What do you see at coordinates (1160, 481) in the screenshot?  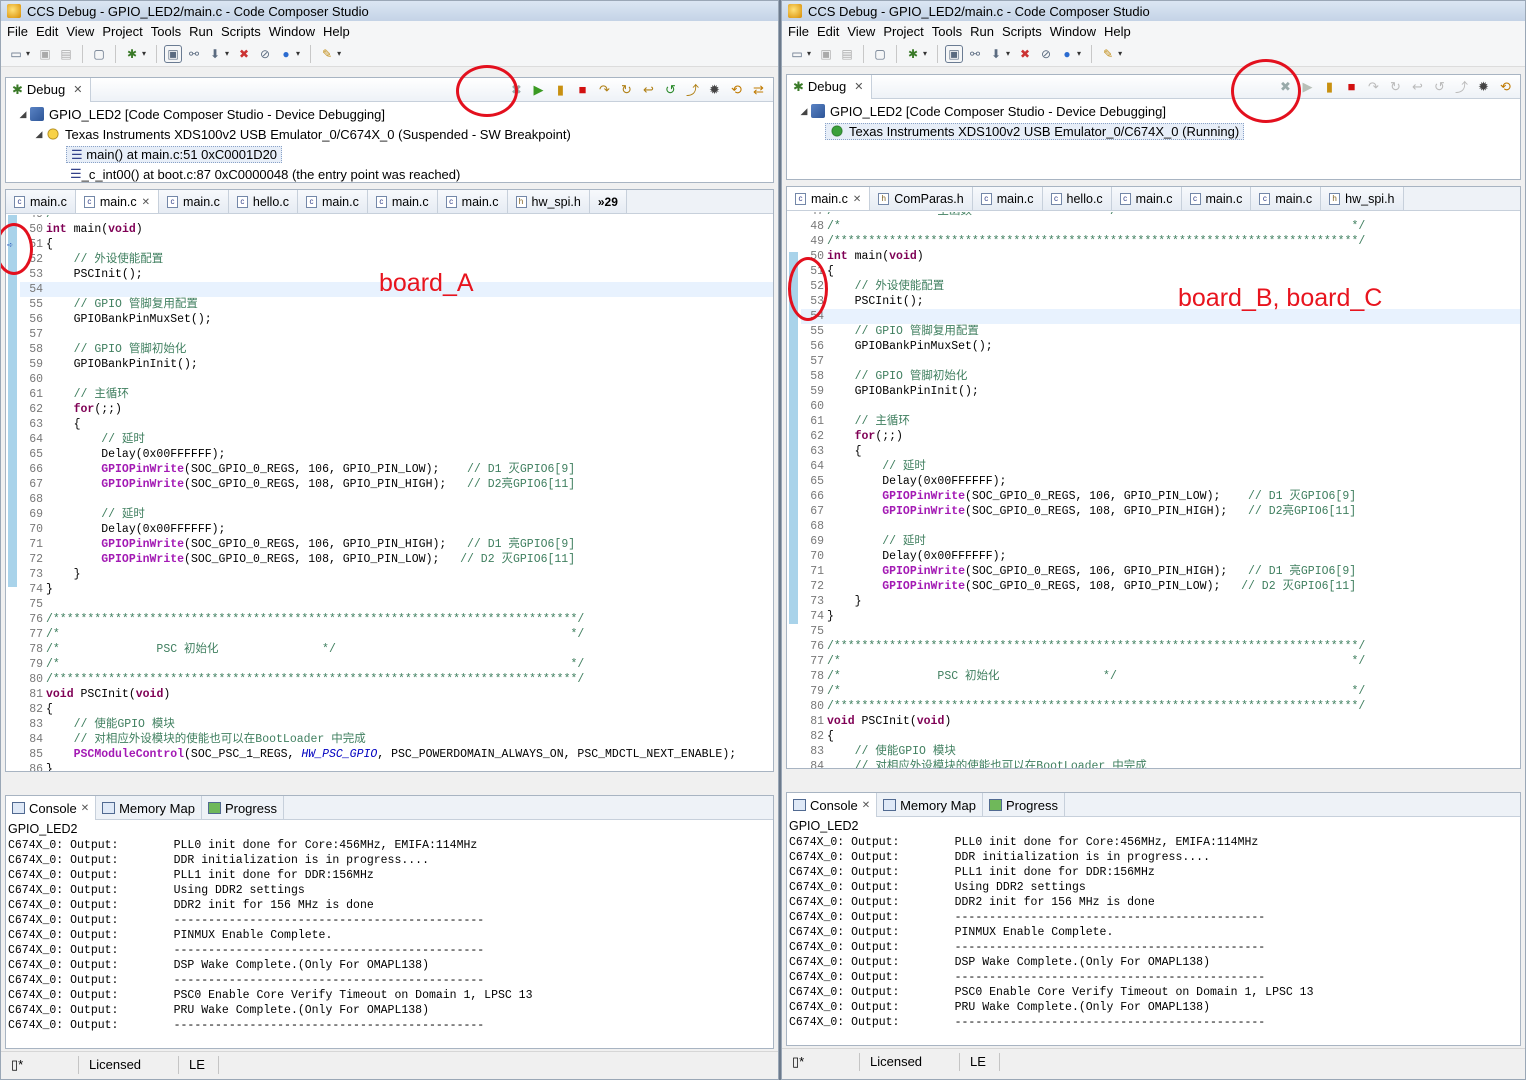 I see `code-line: 65 Delay(0x00FFFFFF);` at bounding box center [1160, 481].